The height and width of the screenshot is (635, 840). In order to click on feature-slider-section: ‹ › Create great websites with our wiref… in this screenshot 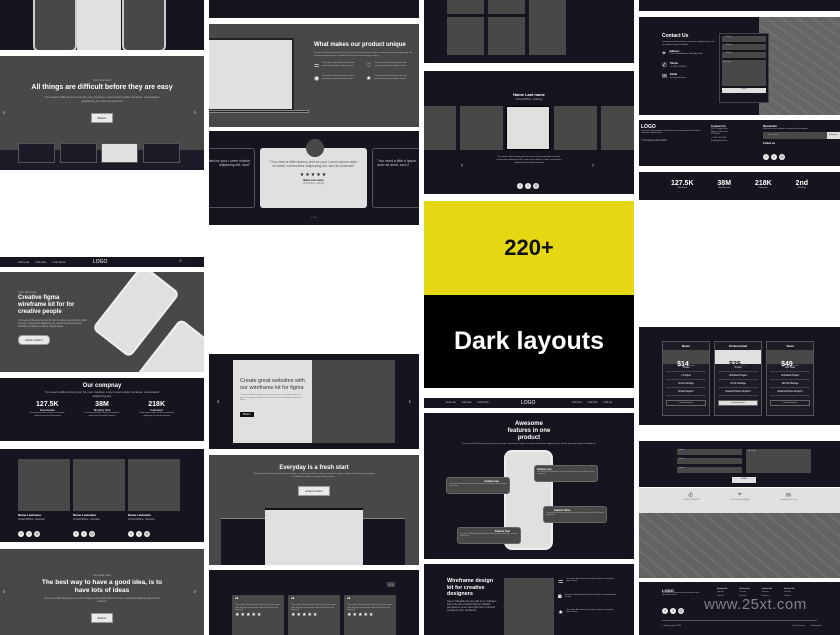, I will do `click(314, 401)`.